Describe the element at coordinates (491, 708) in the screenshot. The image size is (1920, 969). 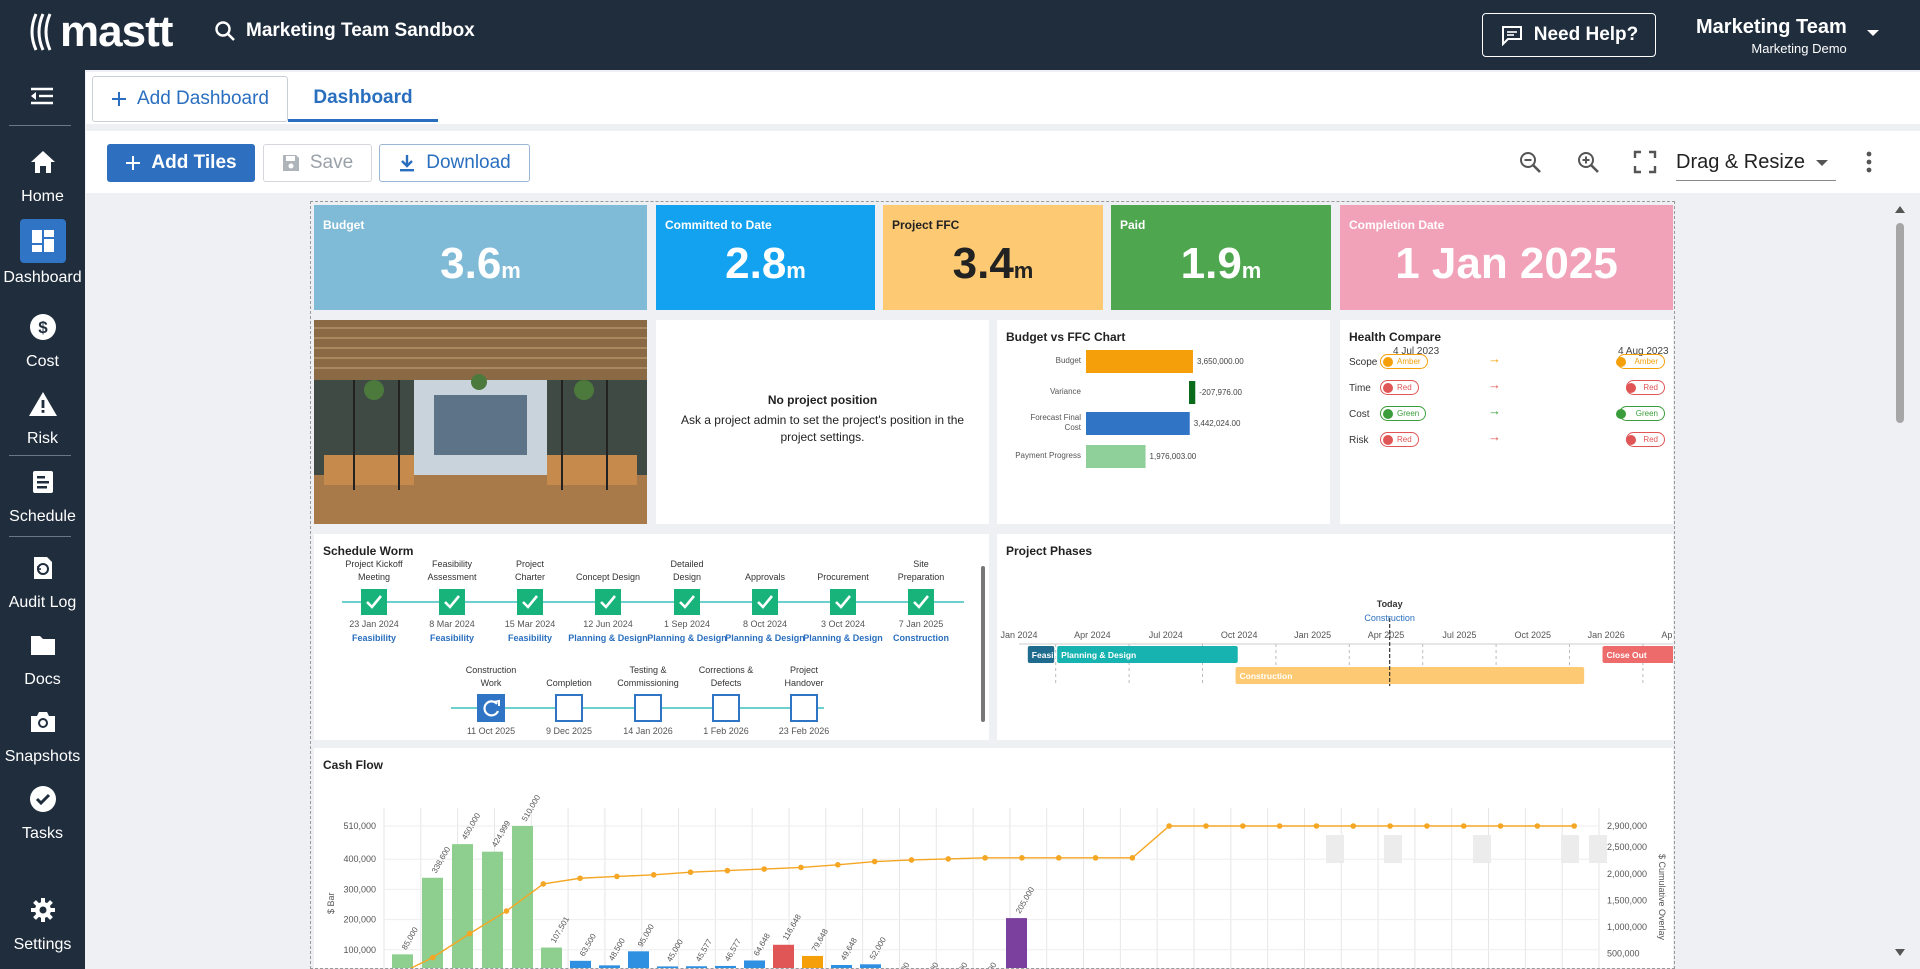
I see `milestone-progress-box` at that location.